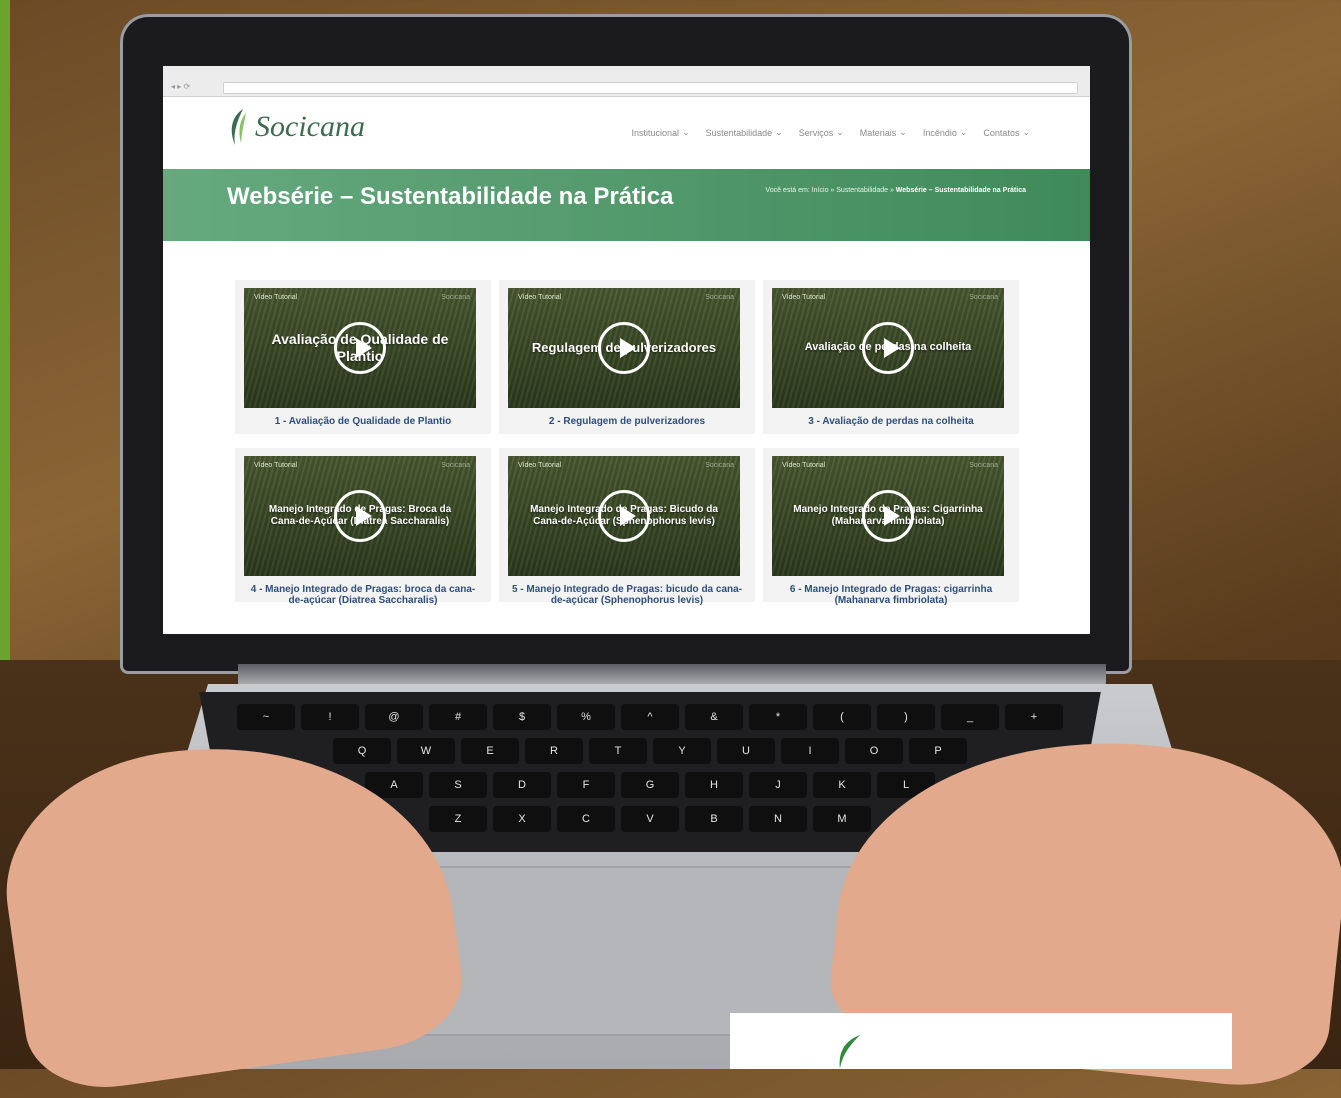  Describe the element at coordinates (458, 785) in the screenshot. I see `keyboard-key: S` at that location.